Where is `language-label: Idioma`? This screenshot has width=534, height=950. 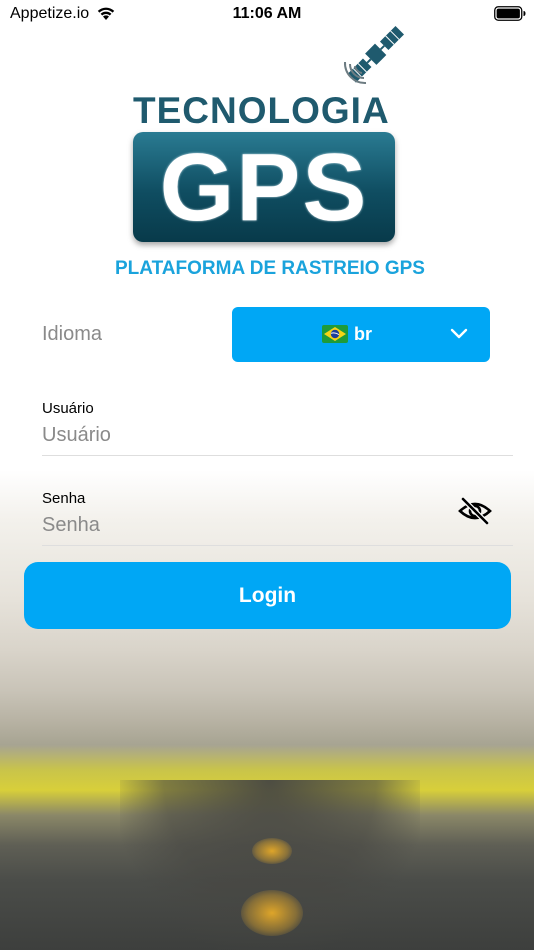 language-label: Idioma is located at coordinates (72, 334).